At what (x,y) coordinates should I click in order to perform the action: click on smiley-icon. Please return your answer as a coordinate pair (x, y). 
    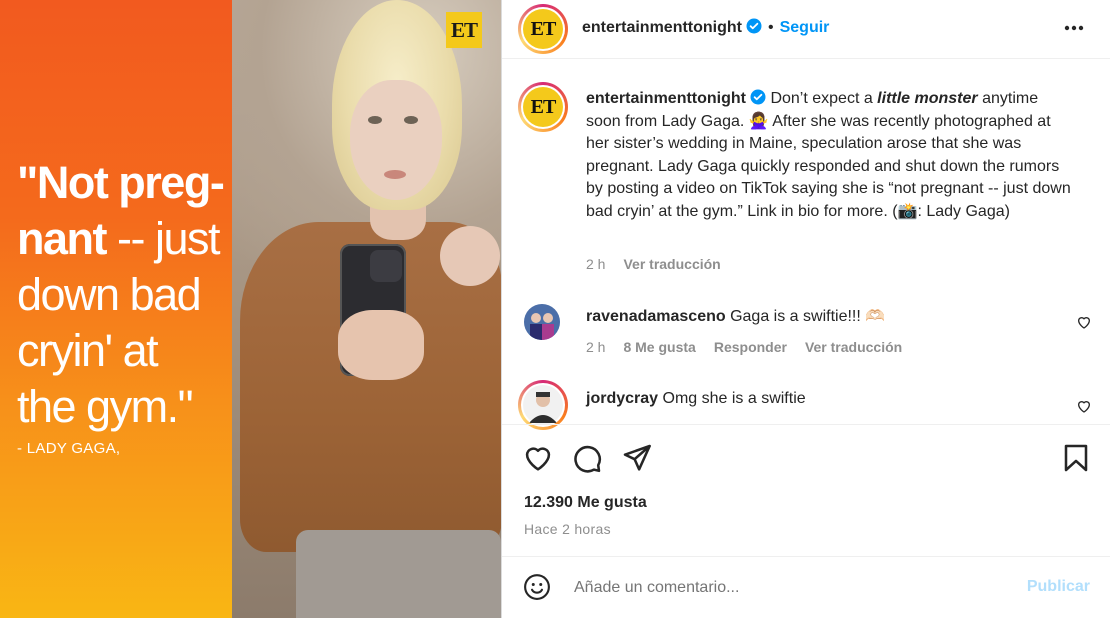
    Looking at the image, I should click on (537, 587).